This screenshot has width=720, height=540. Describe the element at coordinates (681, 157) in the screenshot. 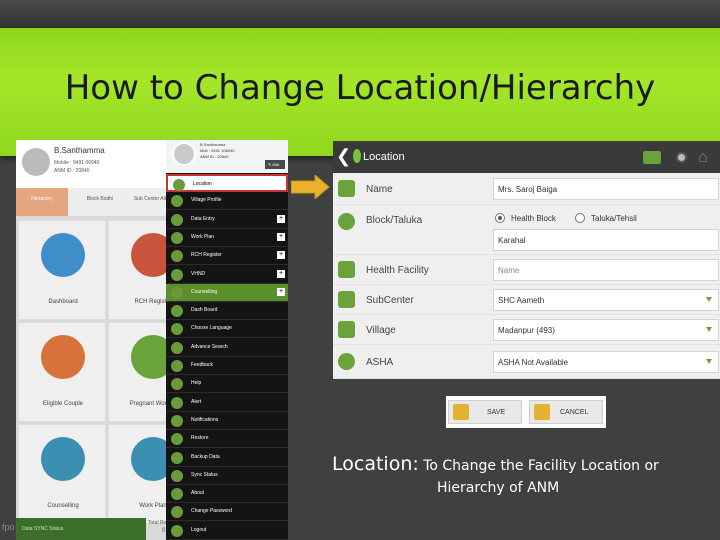

I see `gps-icon` at that location.